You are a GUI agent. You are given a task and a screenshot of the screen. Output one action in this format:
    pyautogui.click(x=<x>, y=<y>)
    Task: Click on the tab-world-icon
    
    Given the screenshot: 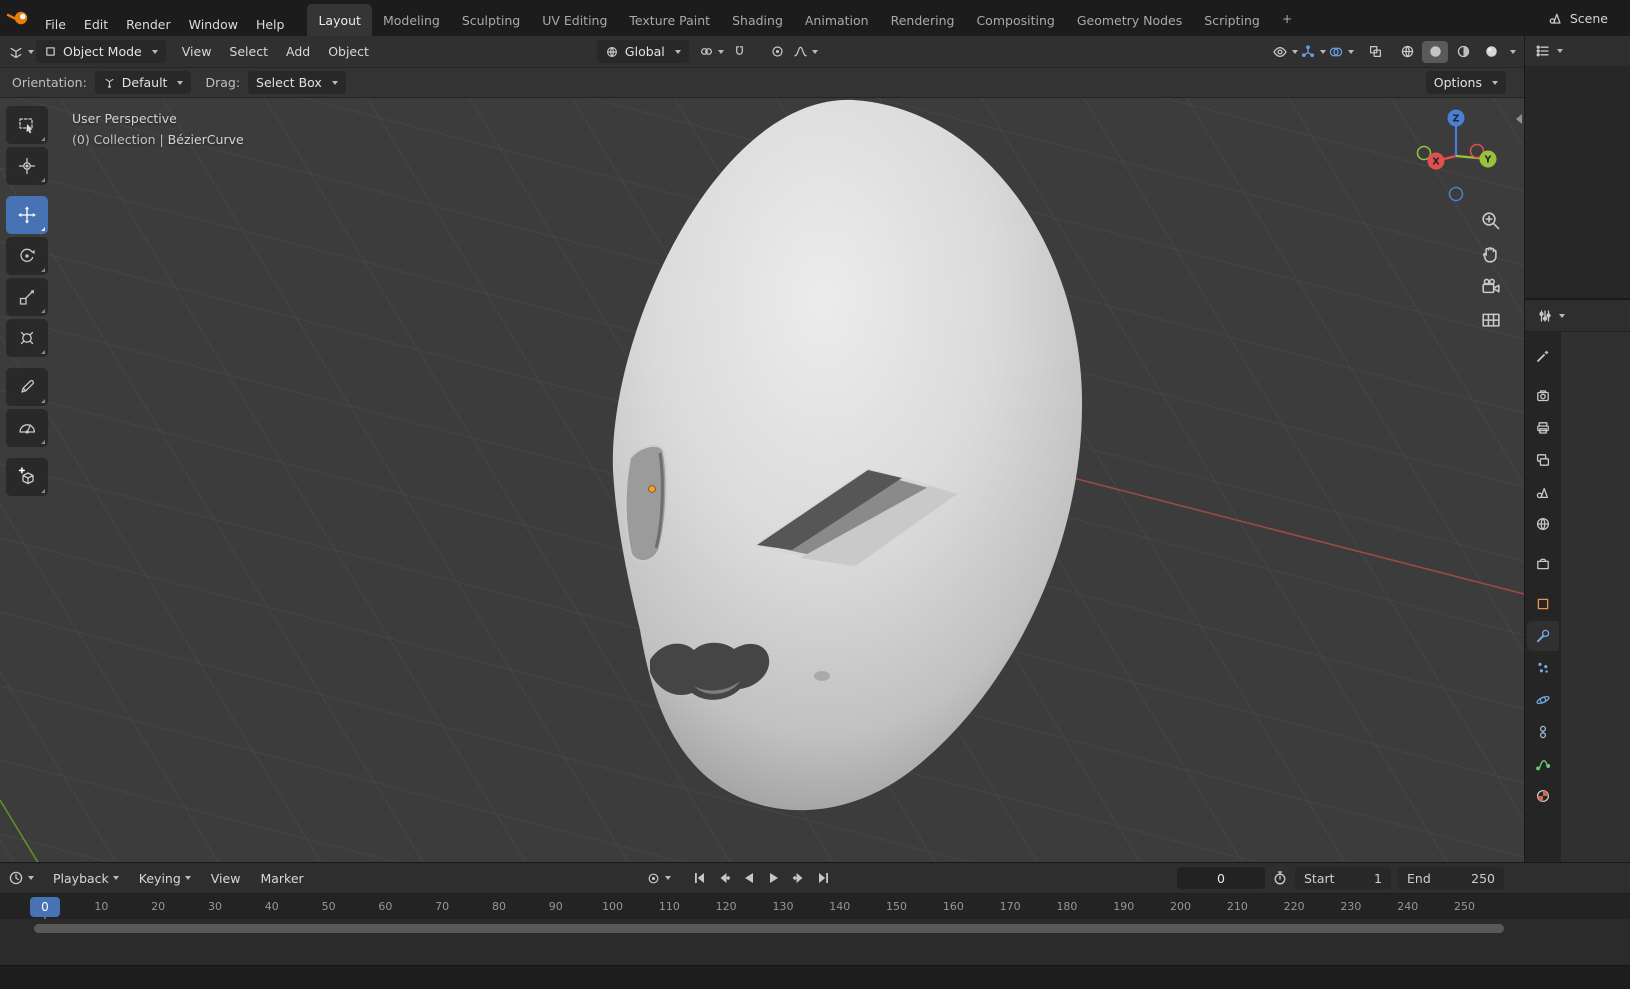 What is the action you would take?
    pyautogui.click(x=1543, y=524)
    